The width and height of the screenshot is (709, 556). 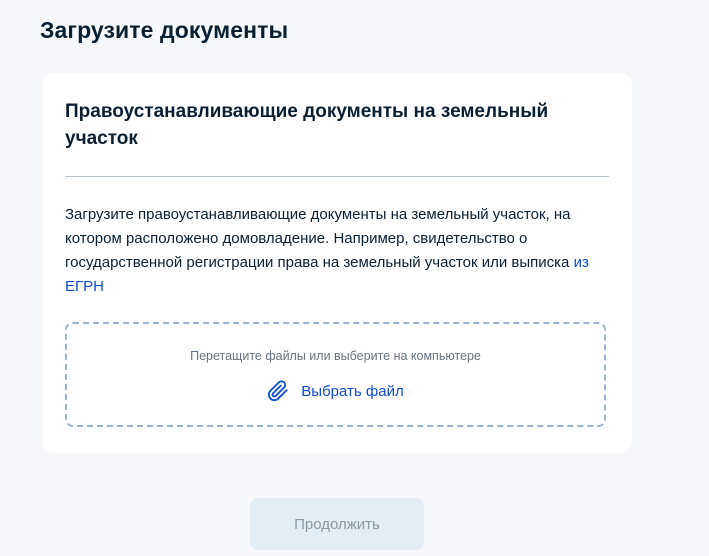 I want to click on choose-file-label: Выбрать файл, so click(x=352, y=391).